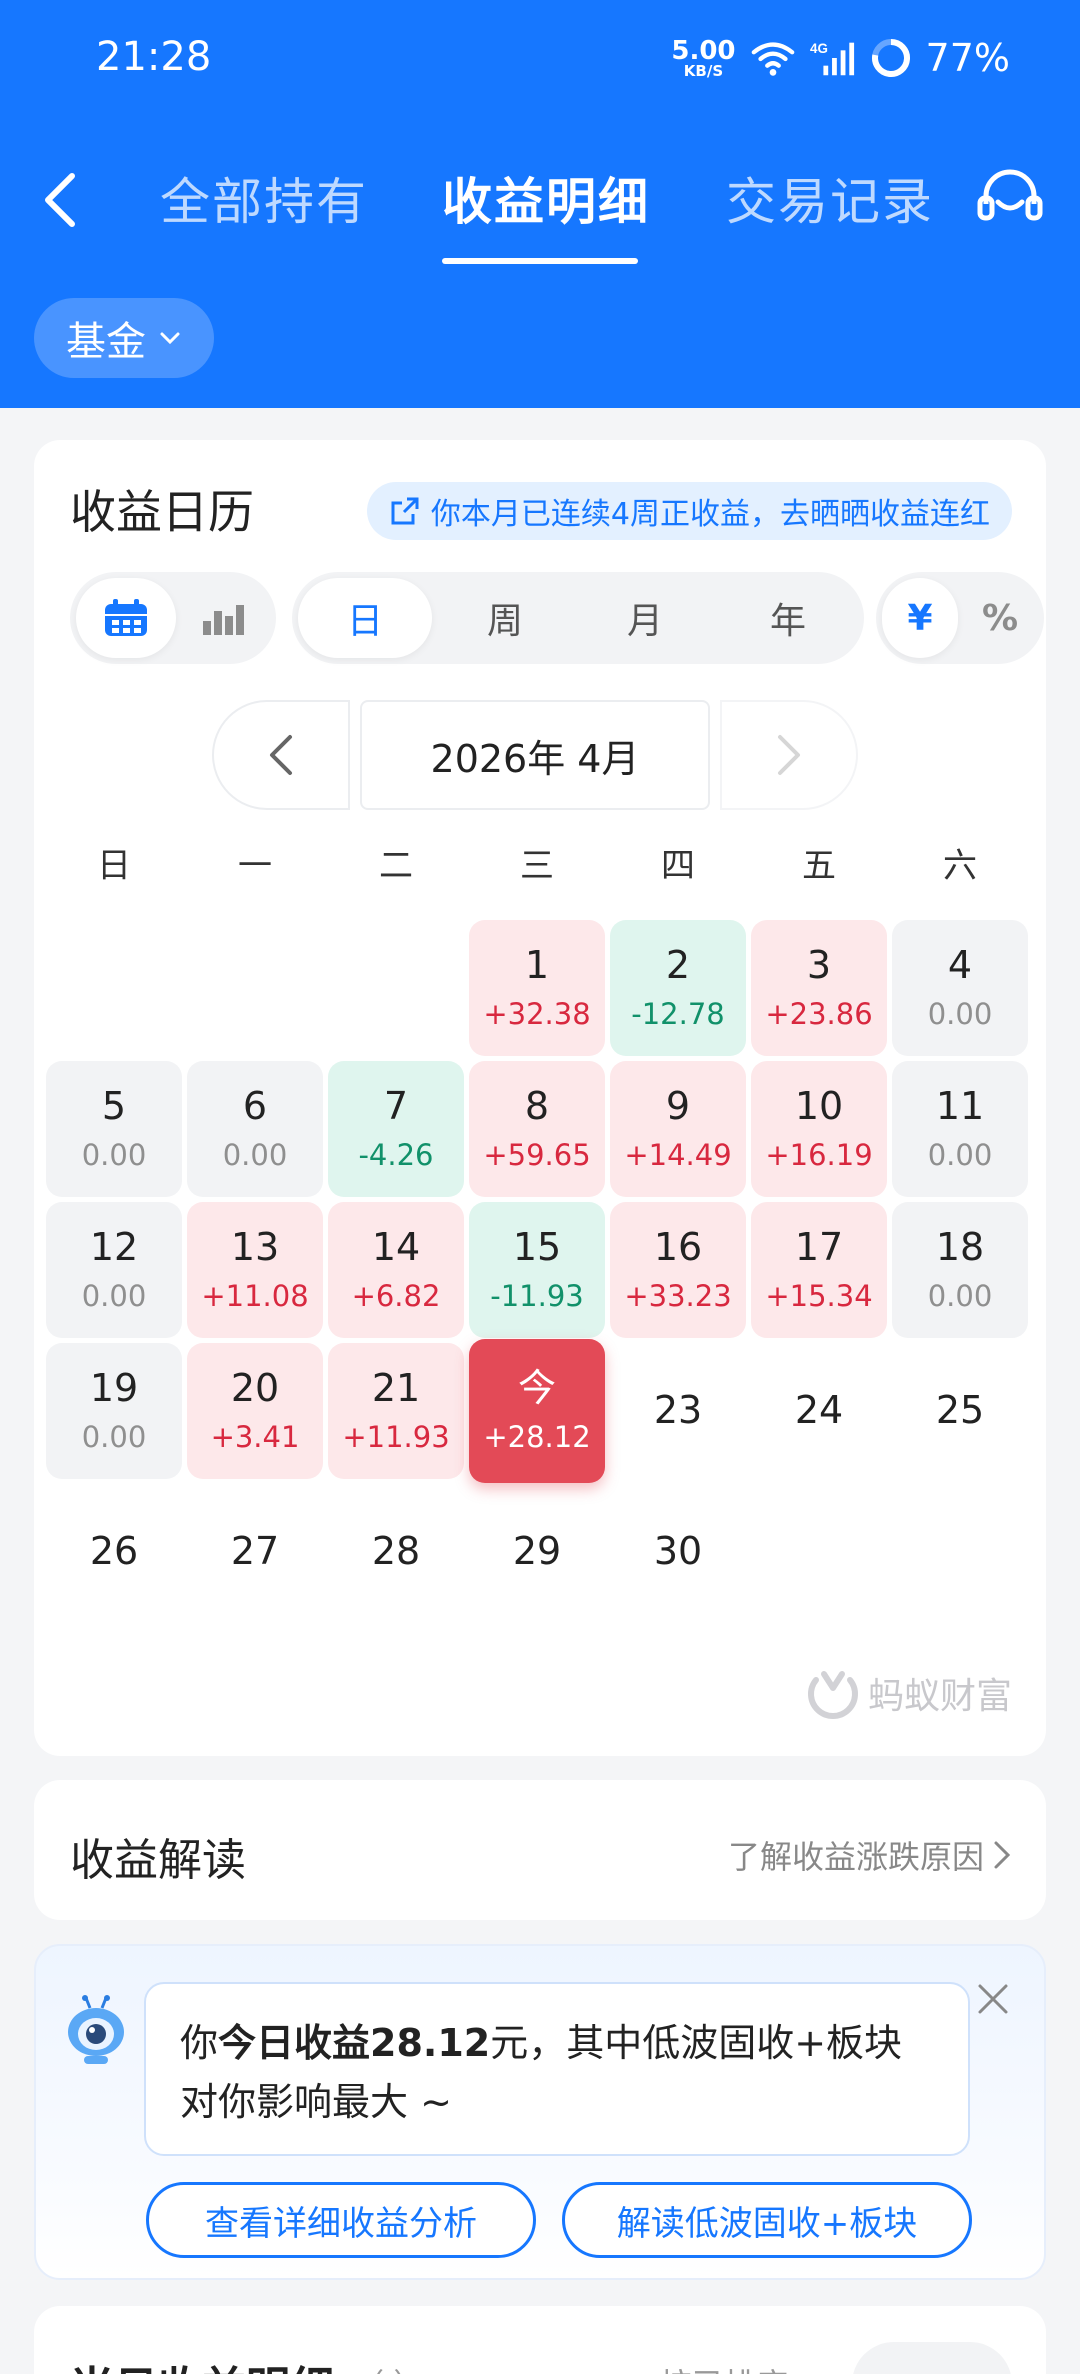 The width and height of the screenshot is (1080, 2374). Describe the element at coordinates (1002, 1855) in the screenshot. I see `chevron-right-icon` at that location.